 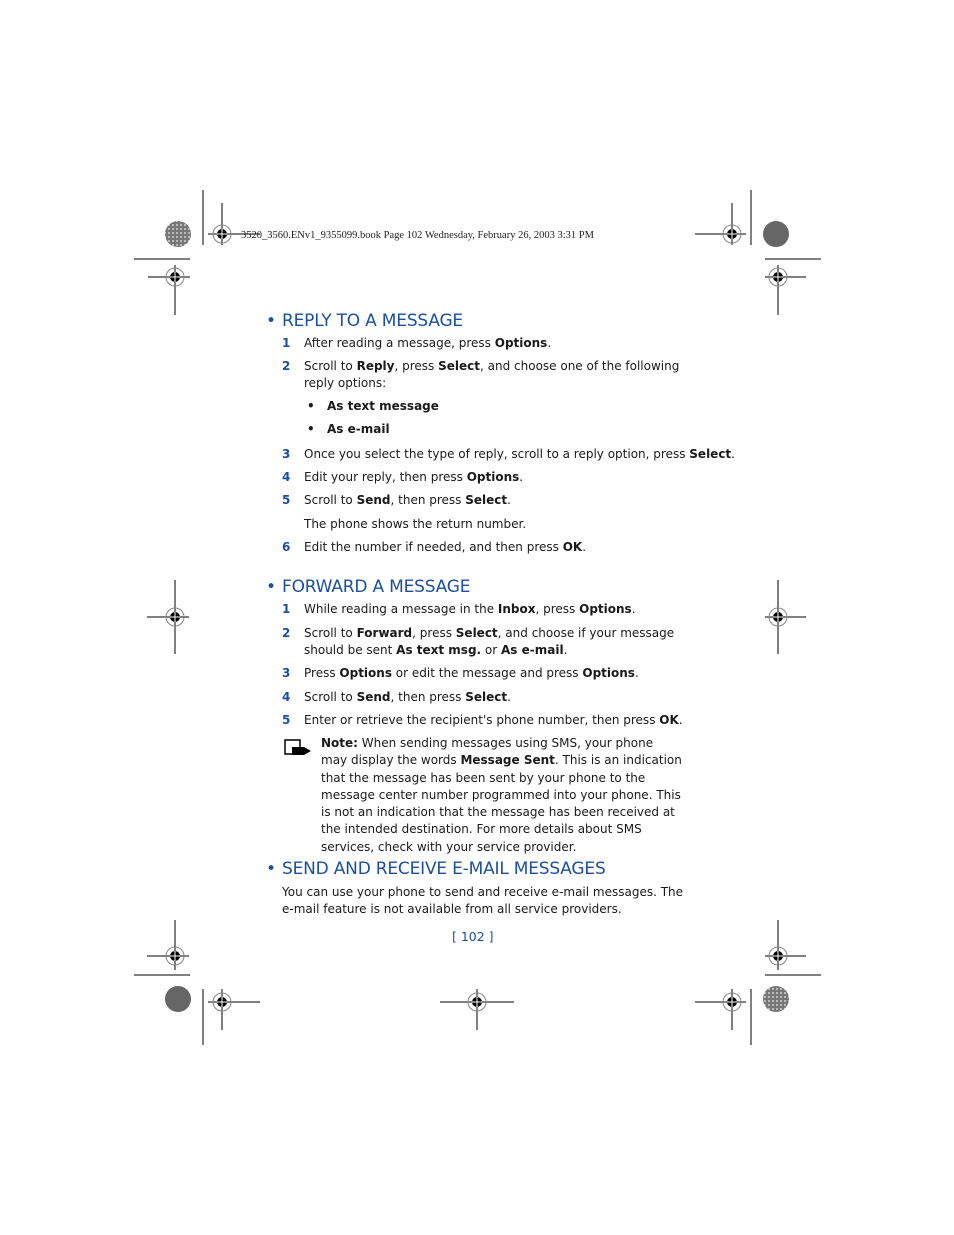 I want to click on section-heading-email: • SEND AND RECEIVE E-MAIL MESSAGES, so click(x=436, y=869).